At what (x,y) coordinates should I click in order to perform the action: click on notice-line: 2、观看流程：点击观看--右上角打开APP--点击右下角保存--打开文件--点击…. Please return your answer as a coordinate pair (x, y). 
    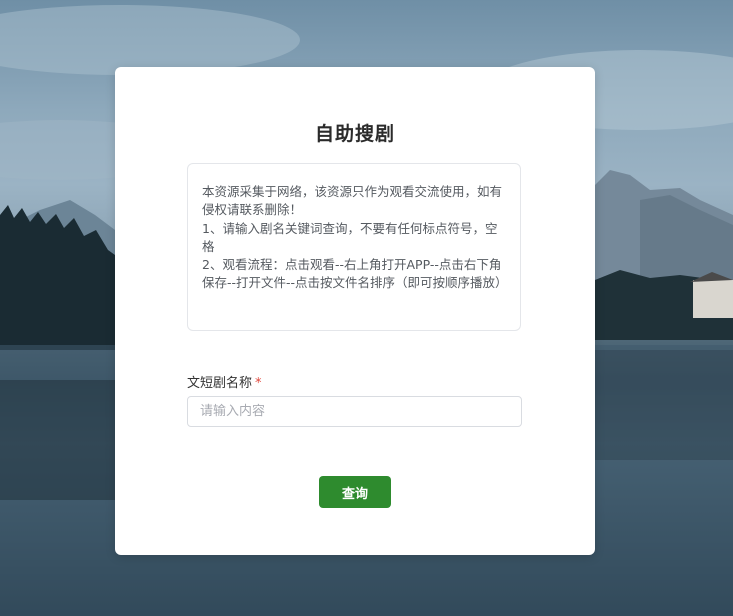
    Looking at the image, I should click on (355, 274).